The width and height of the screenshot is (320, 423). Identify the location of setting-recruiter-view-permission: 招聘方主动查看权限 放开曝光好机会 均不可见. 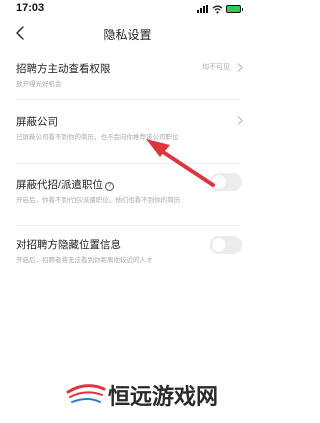
(130, 76).